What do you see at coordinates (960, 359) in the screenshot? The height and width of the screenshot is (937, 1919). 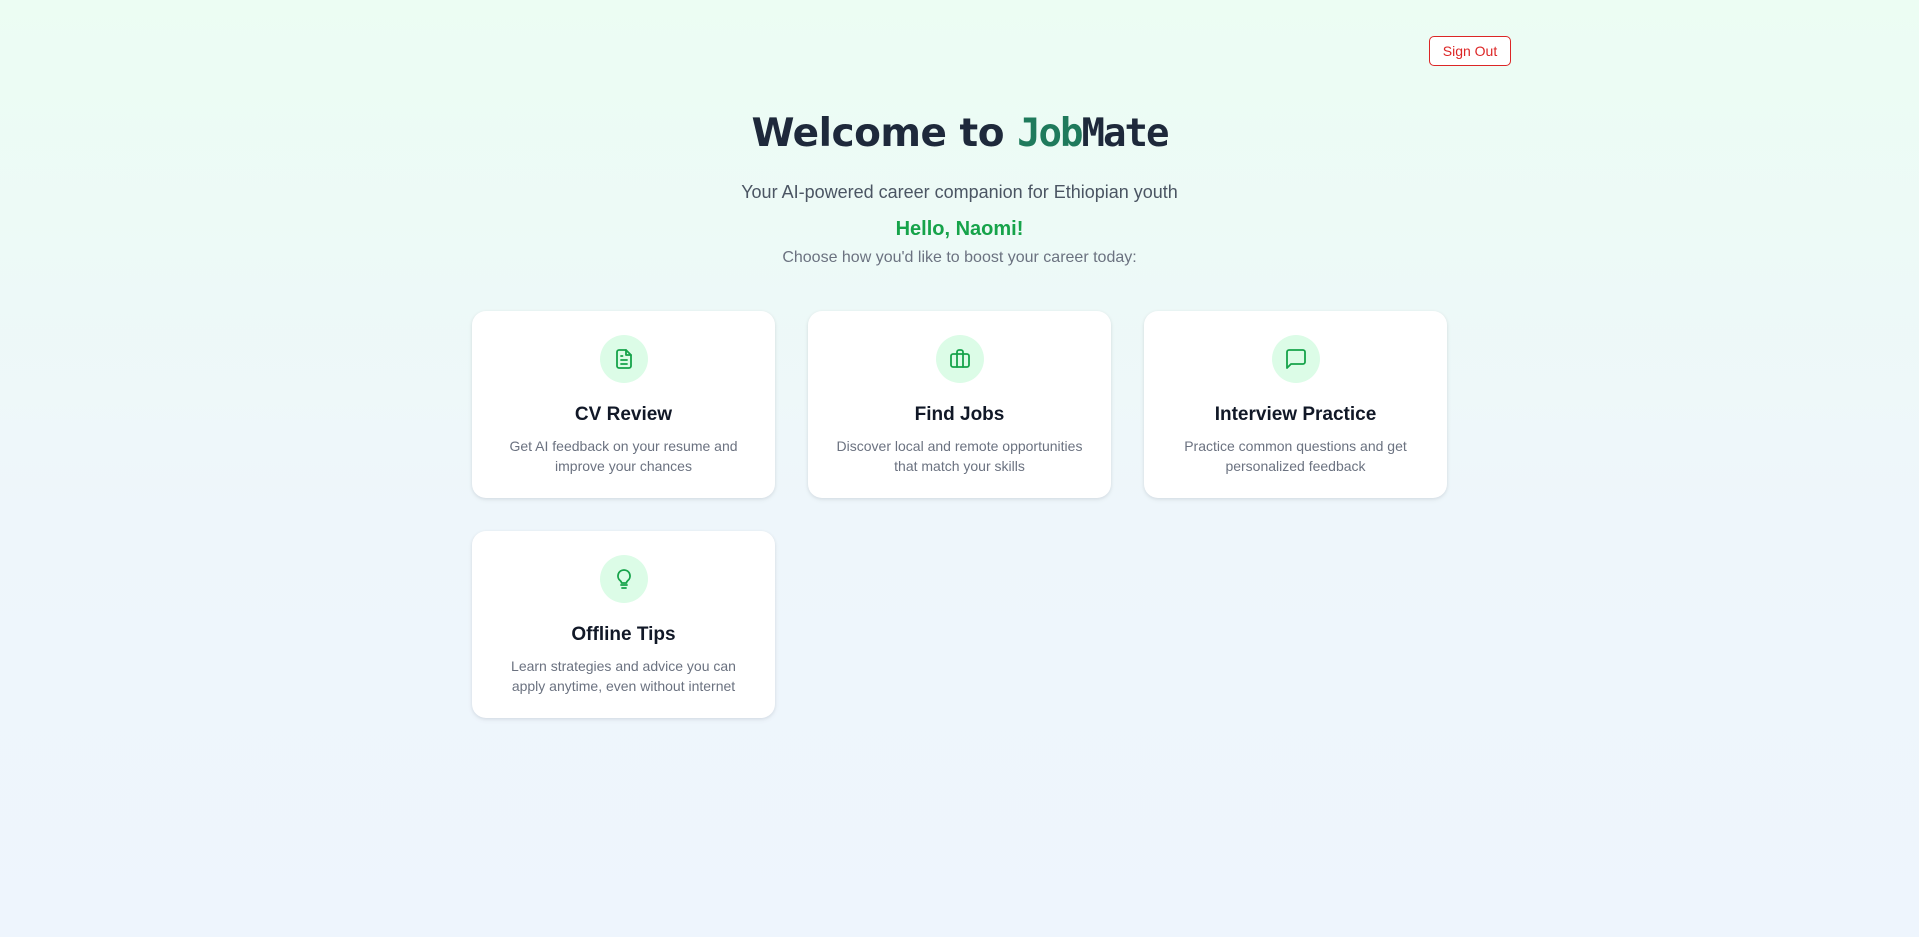 I see `briefcase-icon` at bounding box center [960, 359].